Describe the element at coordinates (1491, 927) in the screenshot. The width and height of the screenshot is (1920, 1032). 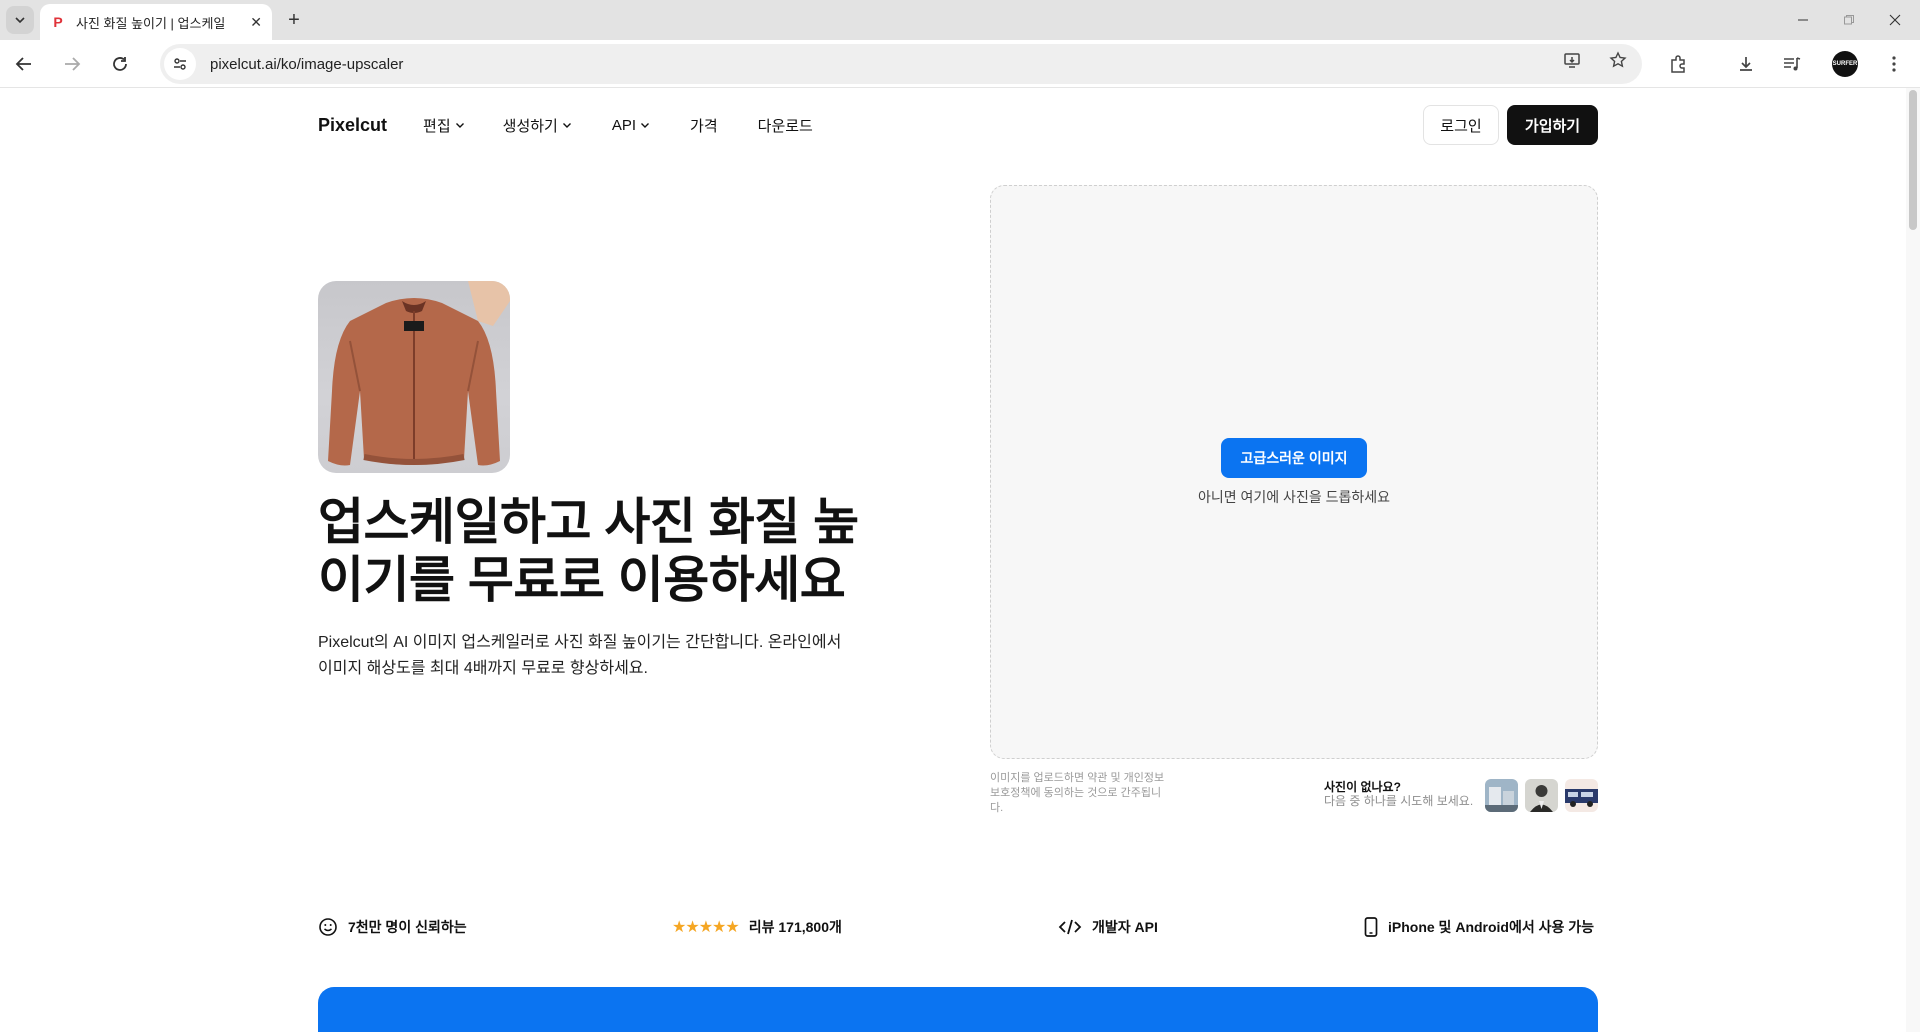
I see `trust-platforms-text: iPhone 및 Android에서 사용 가능` at that location.